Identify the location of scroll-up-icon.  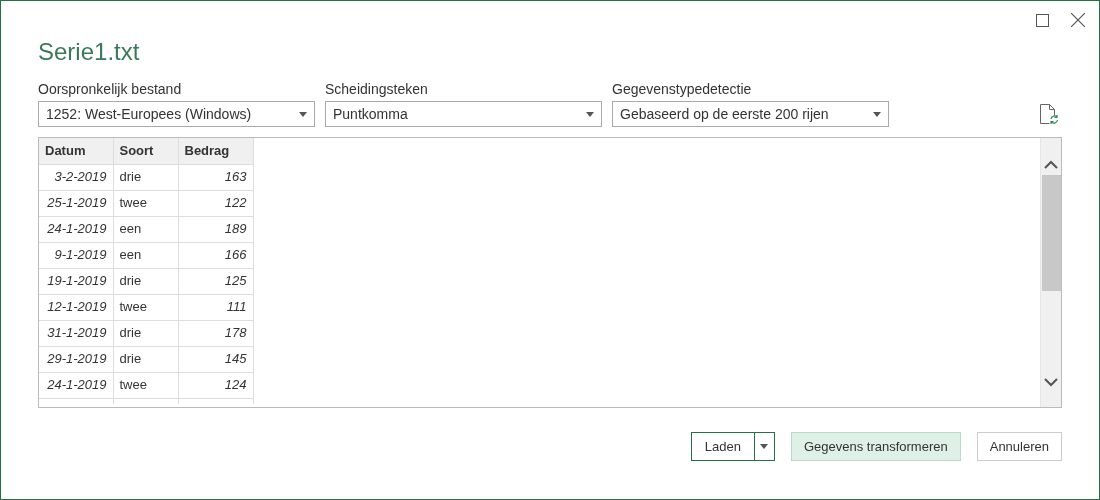
(1051, 164).